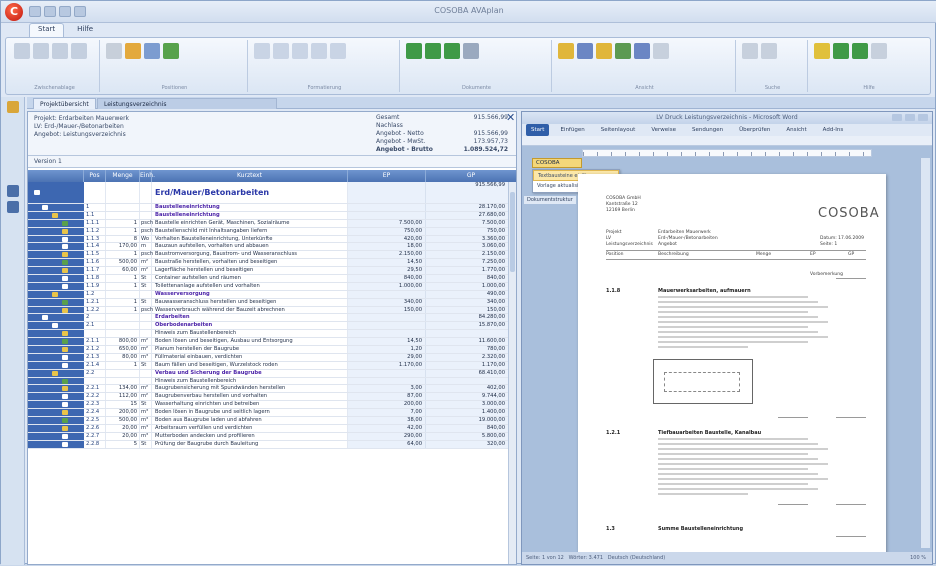  I want to click on tab-start: Start, so click(47, 30).